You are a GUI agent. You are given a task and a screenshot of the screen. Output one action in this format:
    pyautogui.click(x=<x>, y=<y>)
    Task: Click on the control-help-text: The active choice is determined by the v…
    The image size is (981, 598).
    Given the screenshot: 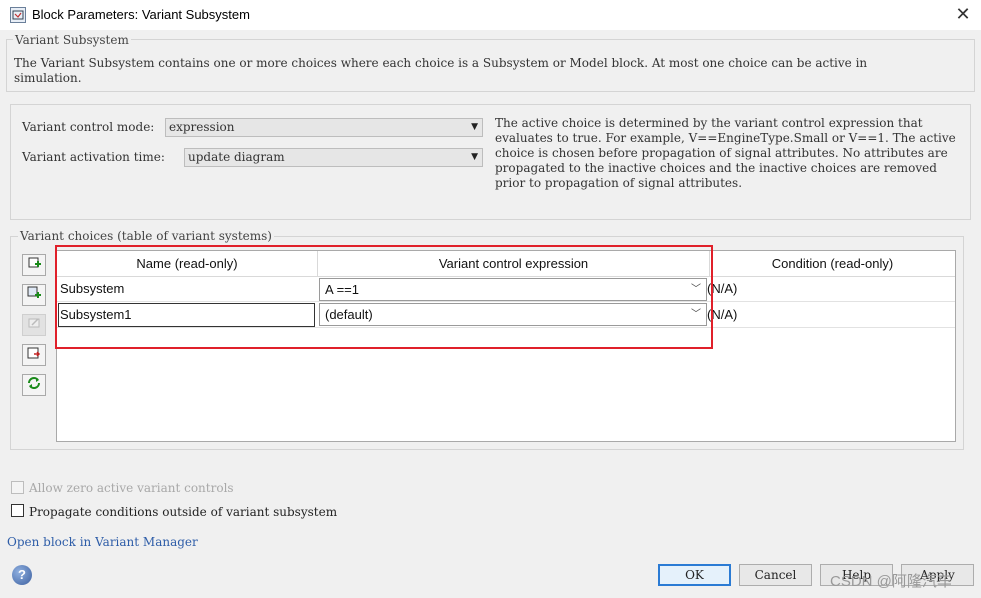 What is the action you would take?
    pyautogui.click(x=725, y=153)
    